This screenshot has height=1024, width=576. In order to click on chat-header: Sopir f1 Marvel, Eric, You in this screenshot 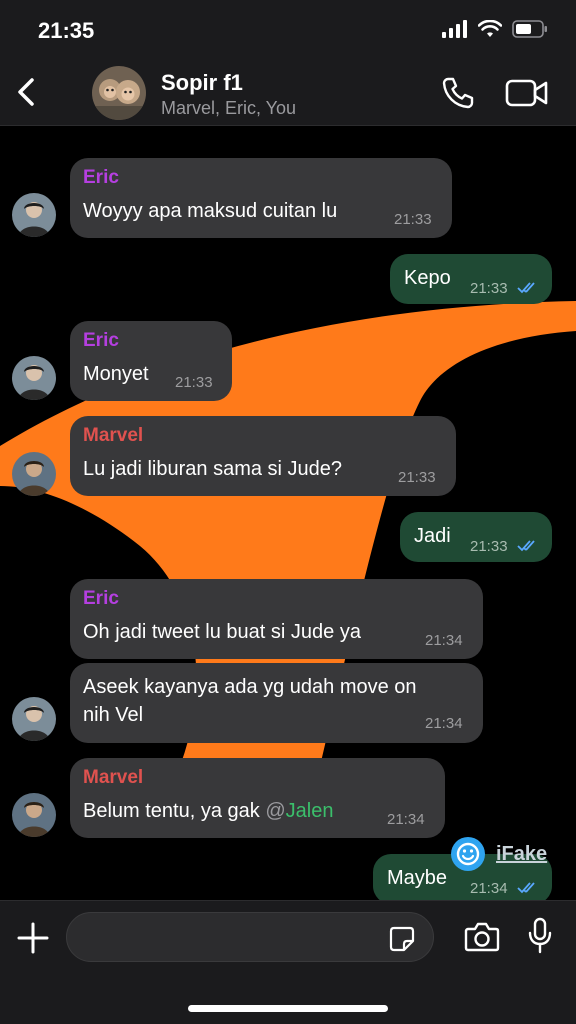, I will do `click(288, 93)`.